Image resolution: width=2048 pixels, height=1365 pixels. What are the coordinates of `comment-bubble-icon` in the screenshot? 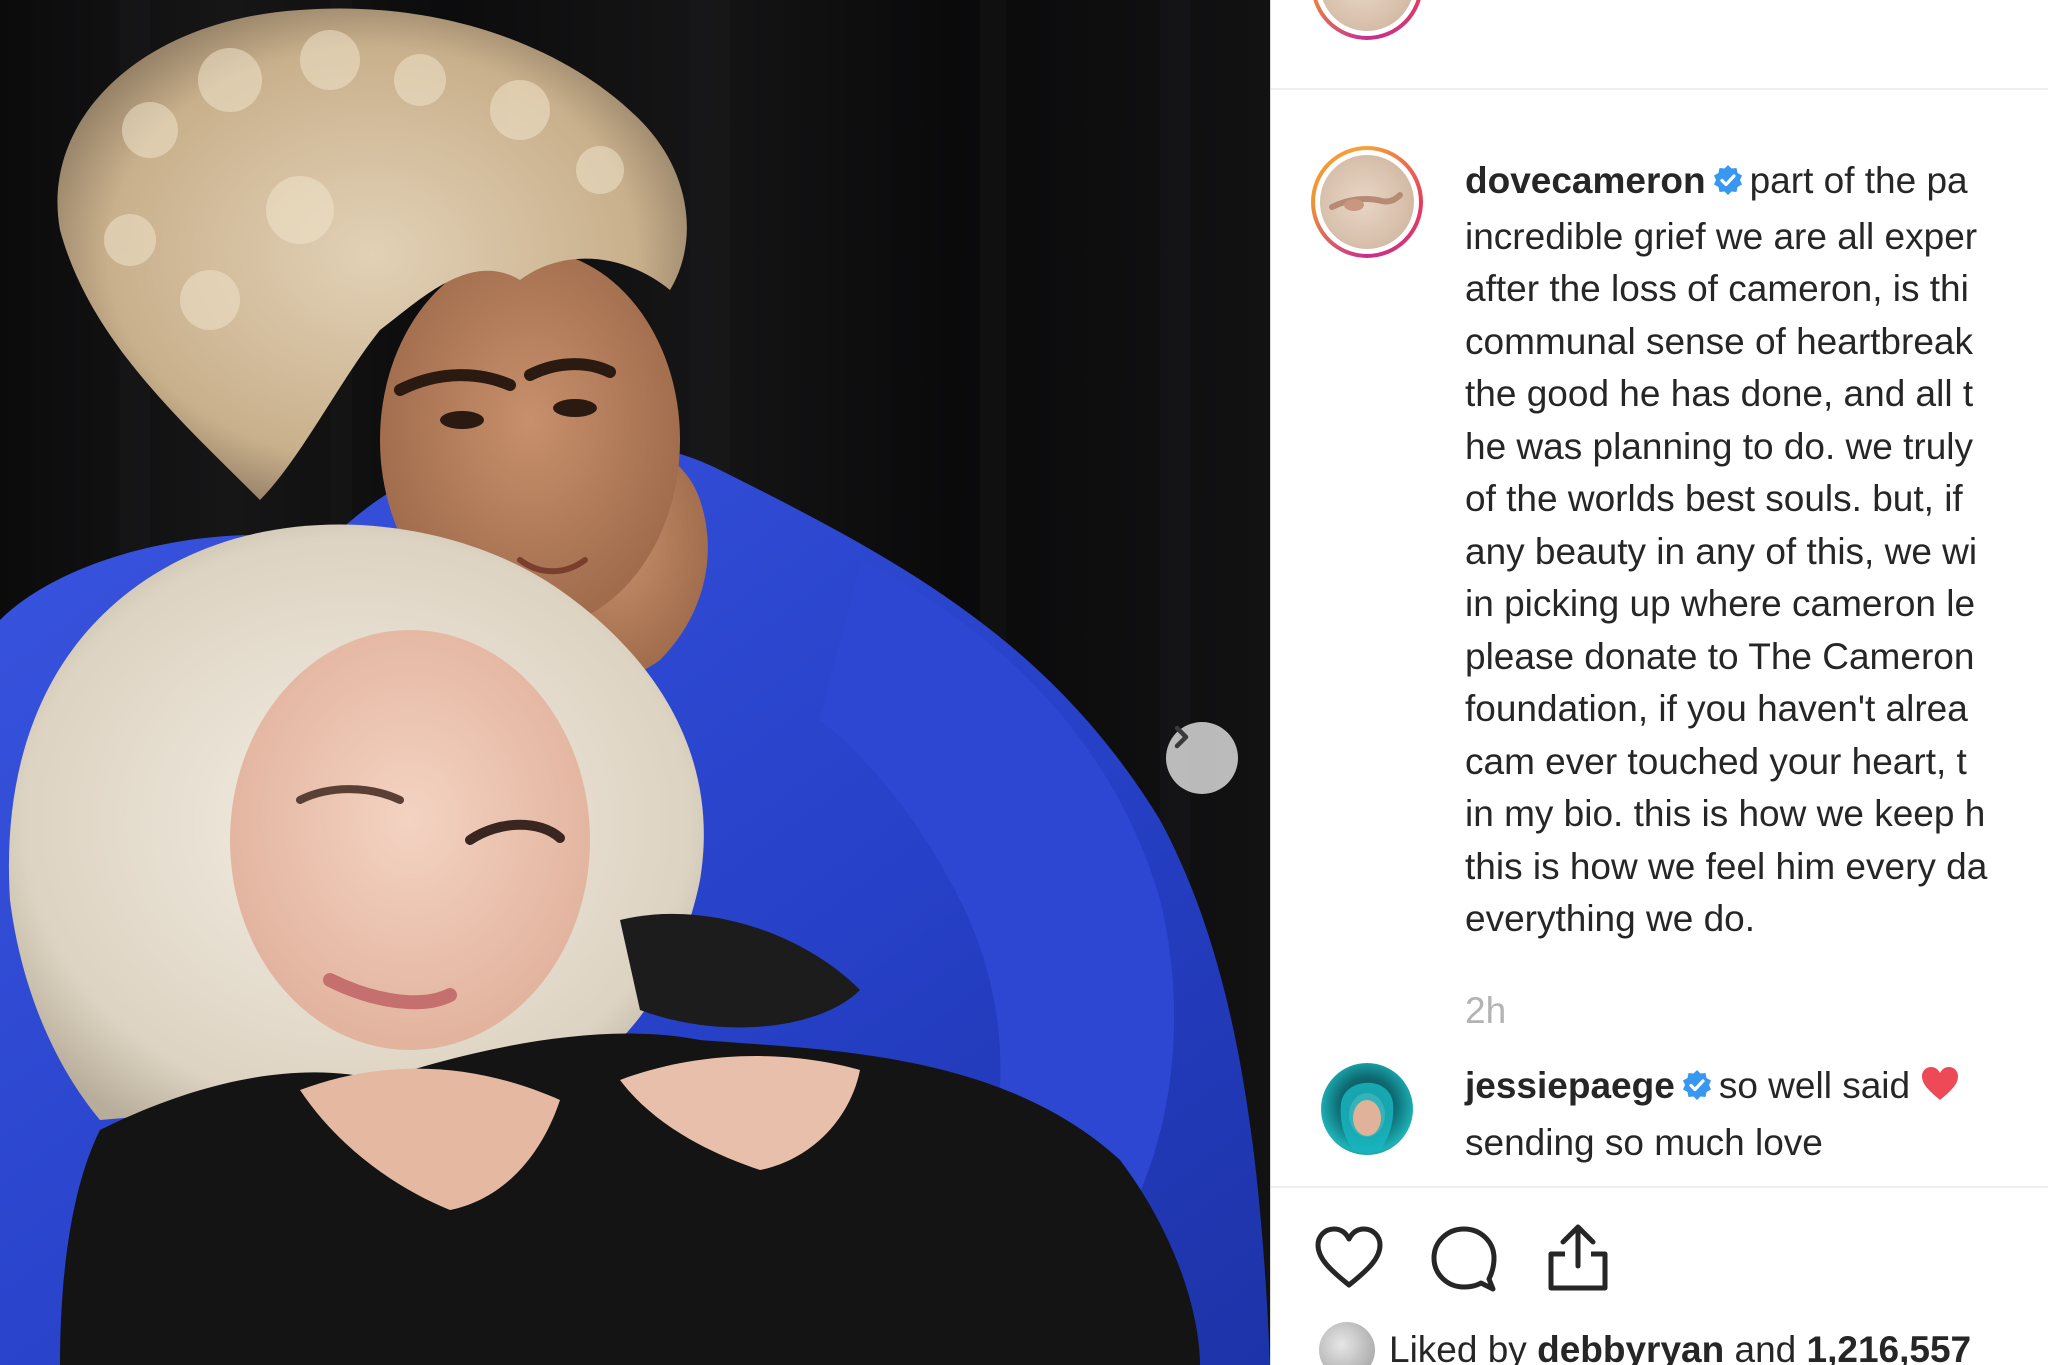 It's located at (1464, 1258).